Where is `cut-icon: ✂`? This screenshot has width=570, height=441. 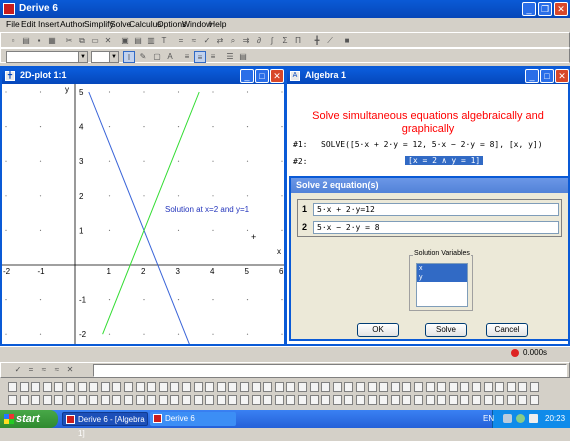 cut-icon: ✂ is located at coordinates (69, 41).